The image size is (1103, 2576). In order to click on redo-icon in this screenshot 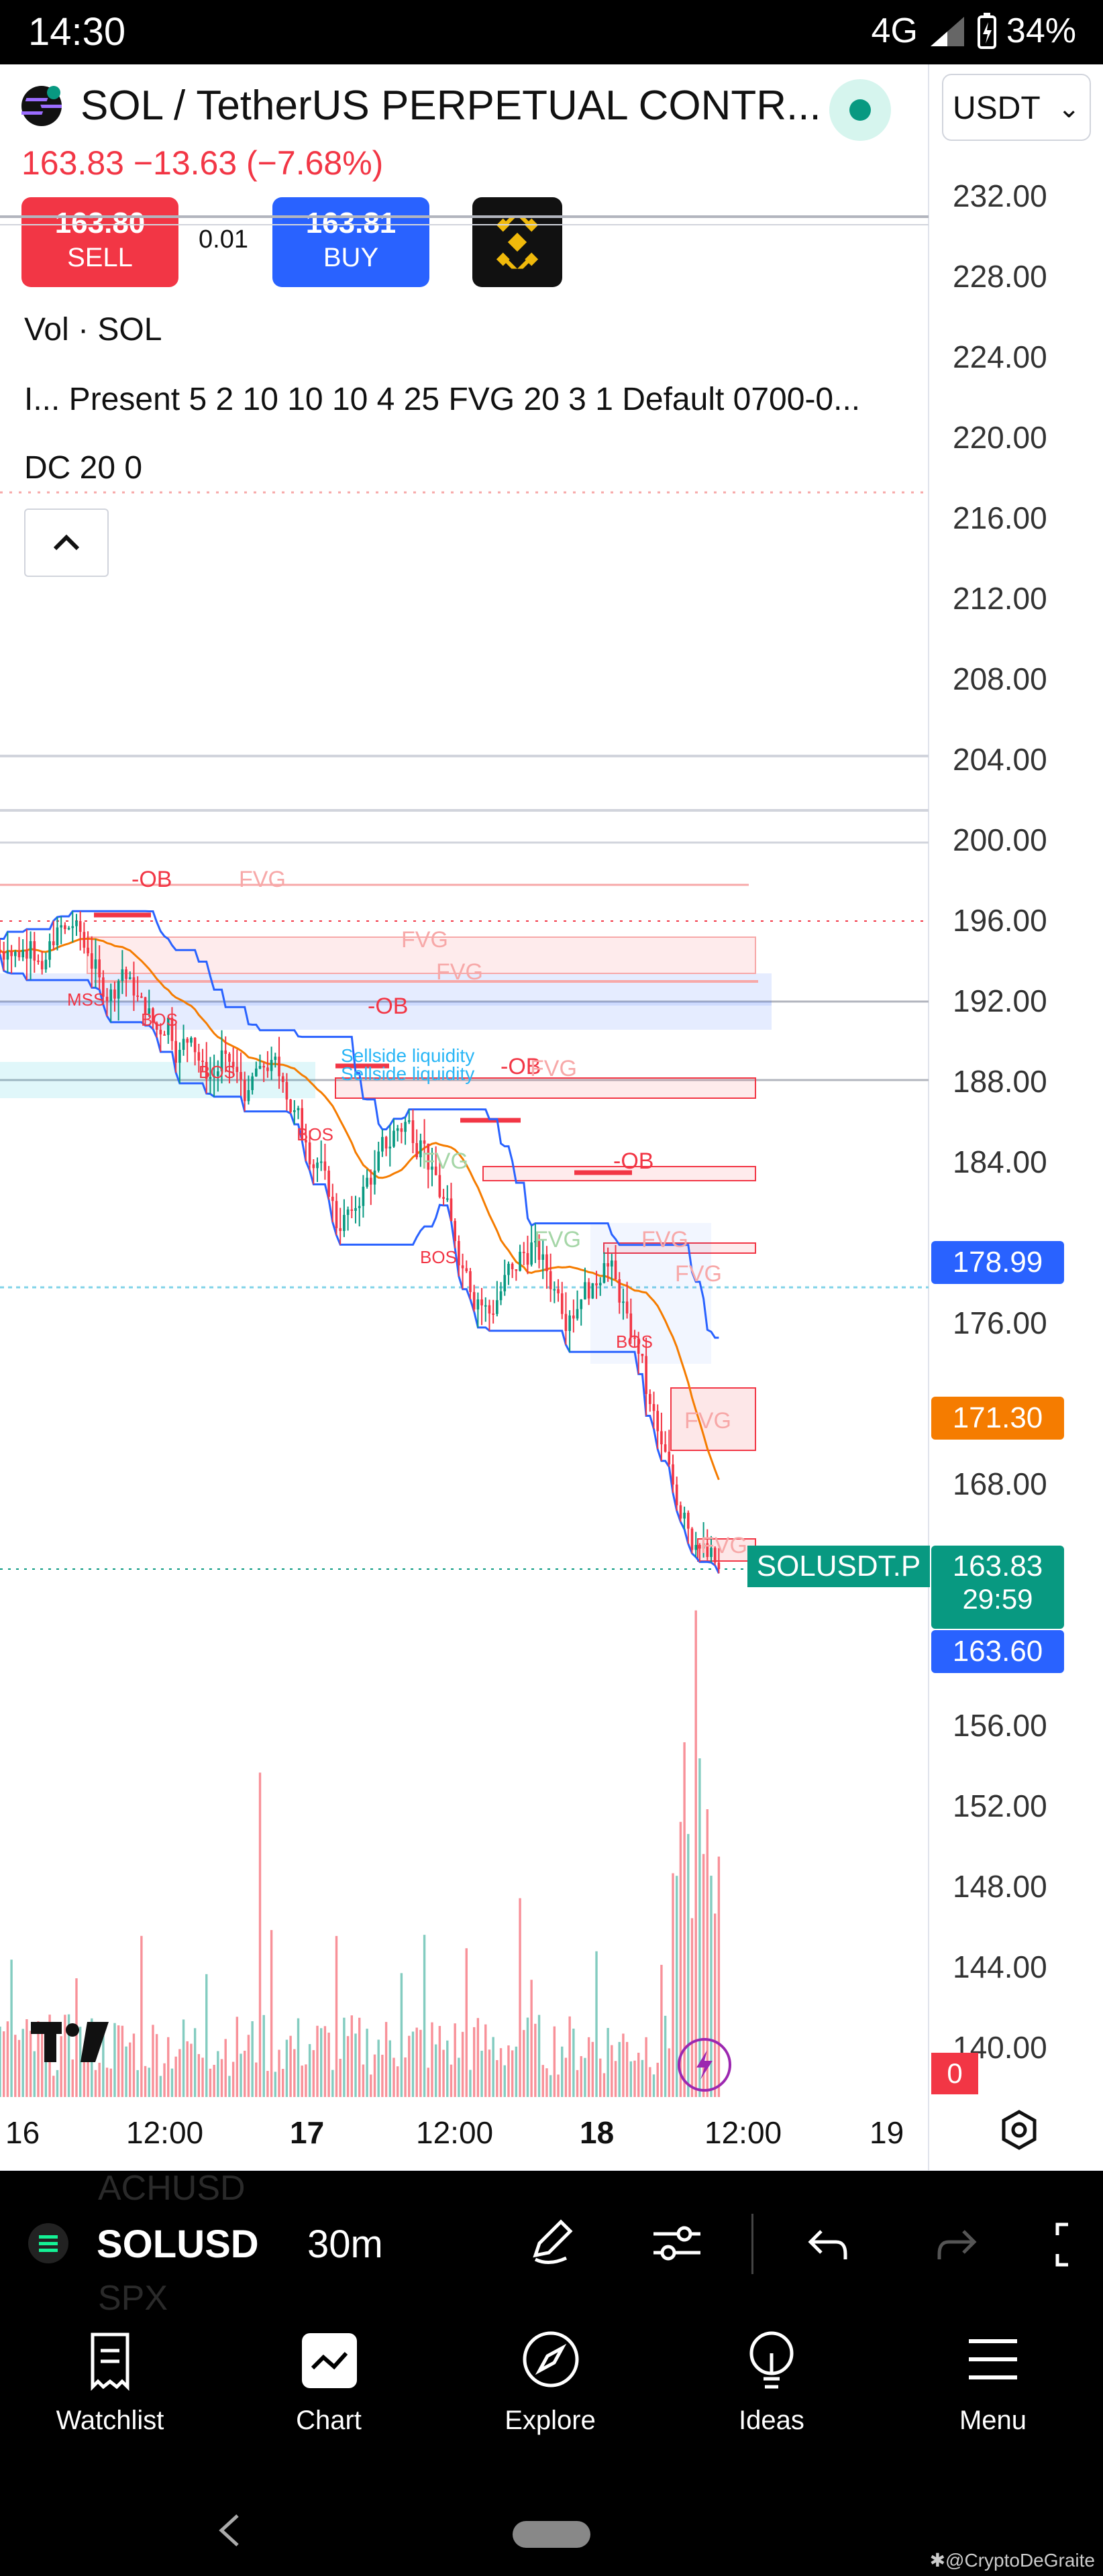, I will do `click(957, 2244)`.